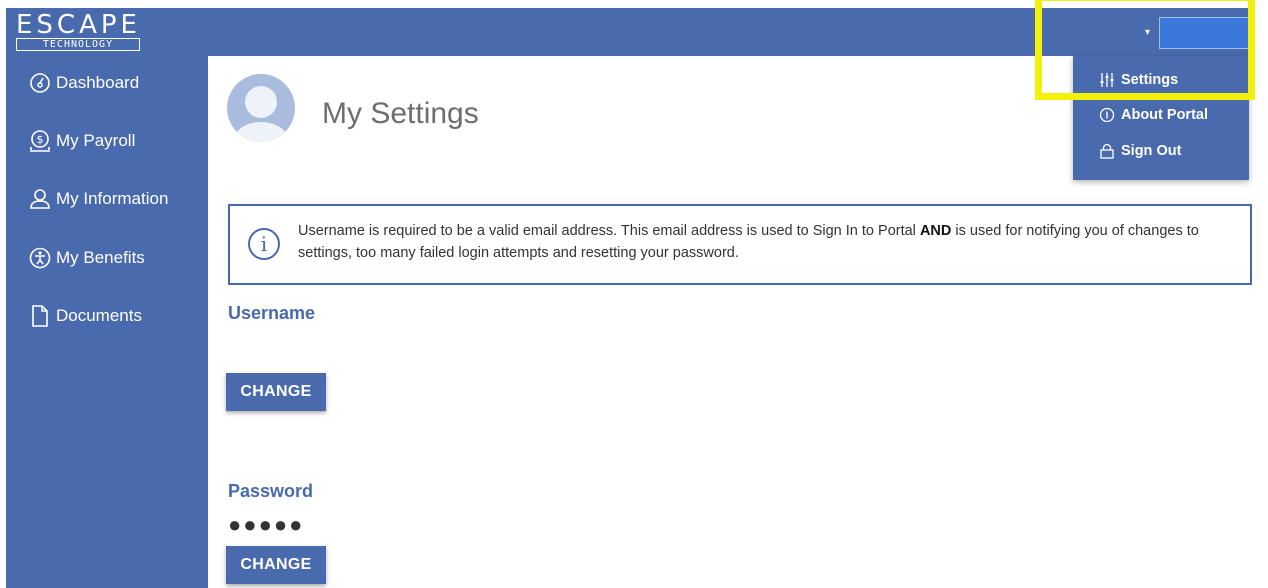 The width and height of the screenshot is (1268, 588). Describe the element at coordinates (266, 524) in the screenshot. I see `password-masked-value: ●●●●●` at that location.